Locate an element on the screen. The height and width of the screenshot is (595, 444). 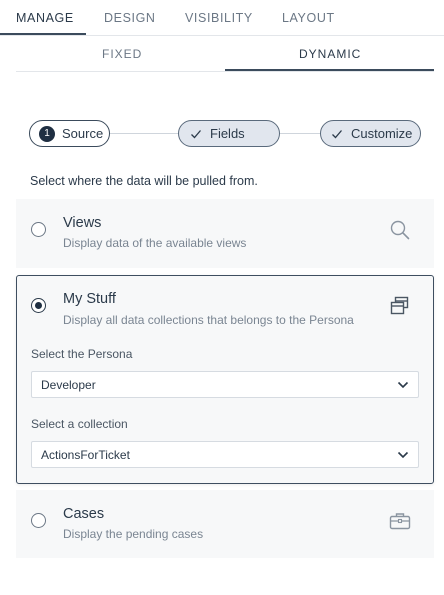
cases-radio is located at coordinates (38, 520).